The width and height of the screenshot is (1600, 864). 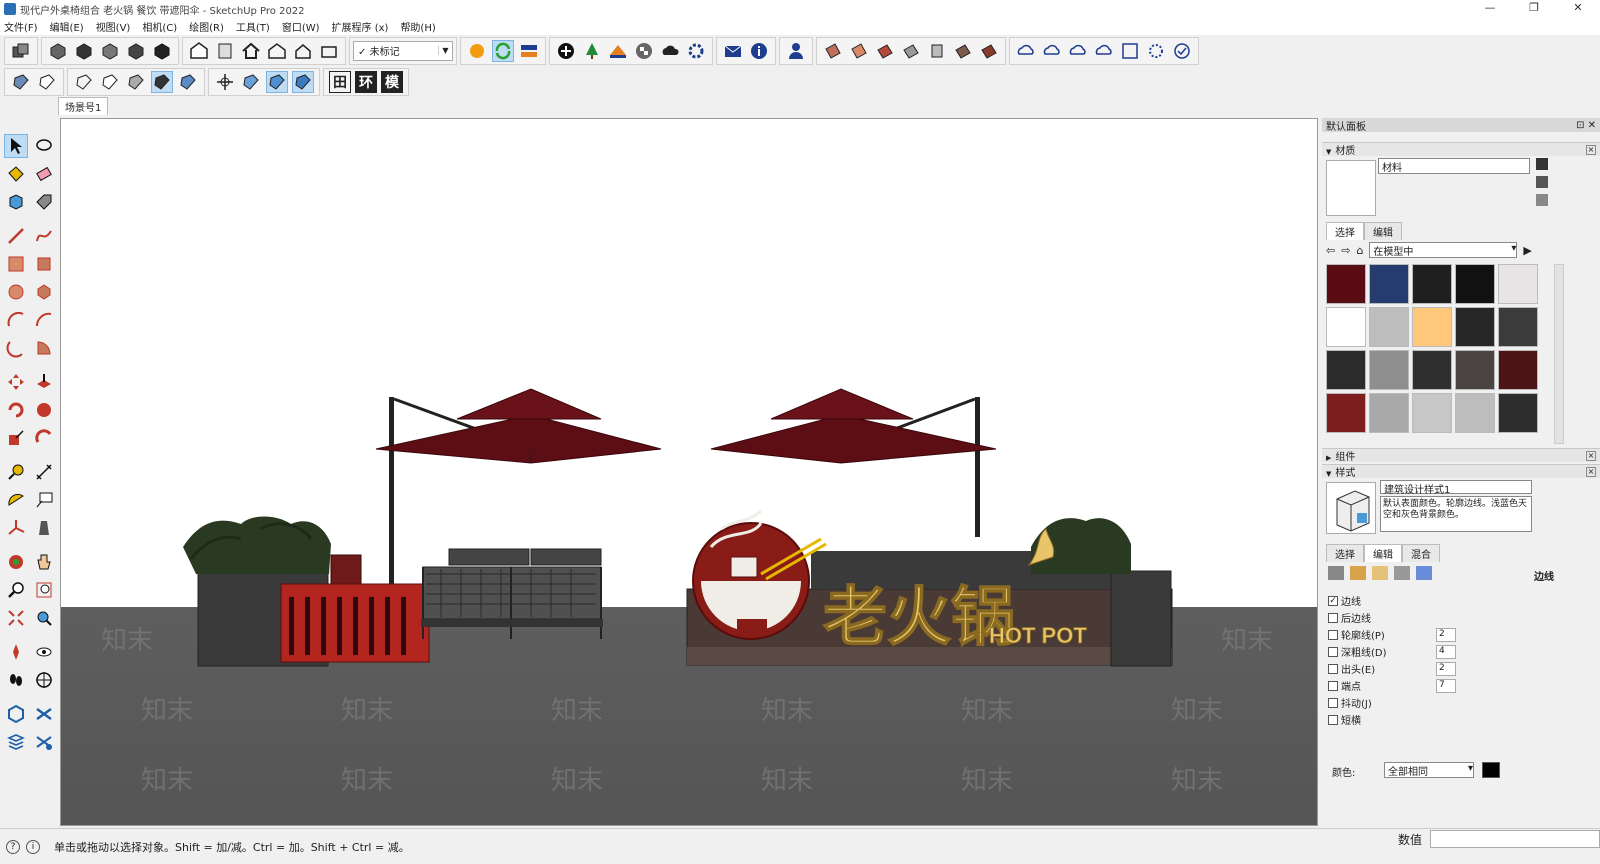 What do you see at coordinates (1424, 573) in the screenshot?
I see `modeling-settings-icon` at bounding box center [1424, 573].